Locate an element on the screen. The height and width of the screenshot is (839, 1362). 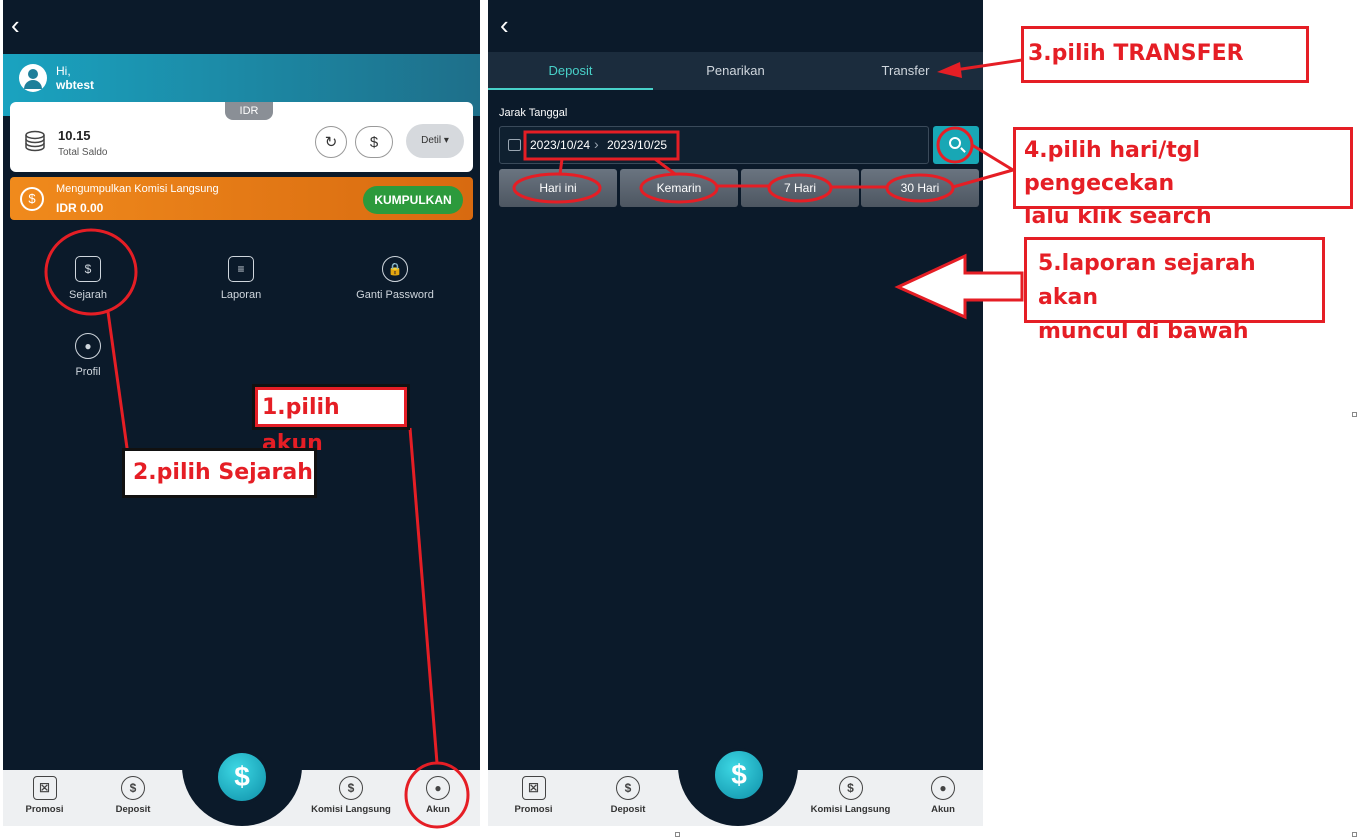
connector-yesterday is located at coordinates (665, 166).